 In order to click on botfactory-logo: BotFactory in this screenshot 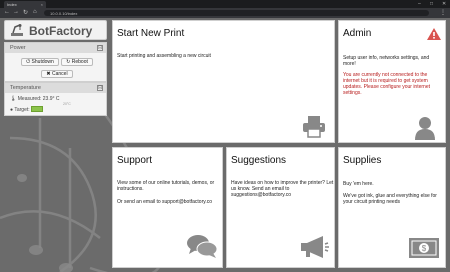, I will do `click(55, 30)`.